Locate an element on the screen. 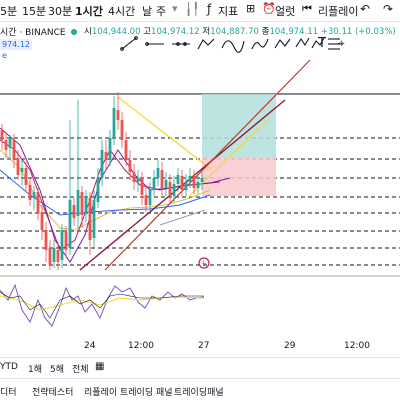 This screenshot has height=401, width=400. timeframe-5m: 5분 is located at coordinates (8, 11).